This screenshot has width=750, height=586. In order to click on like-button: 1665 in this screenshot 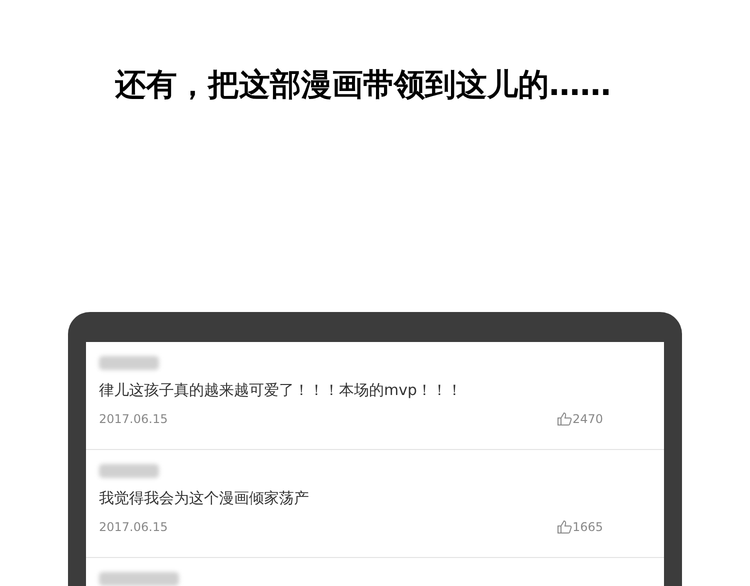, I will do `click(580, 527)`.